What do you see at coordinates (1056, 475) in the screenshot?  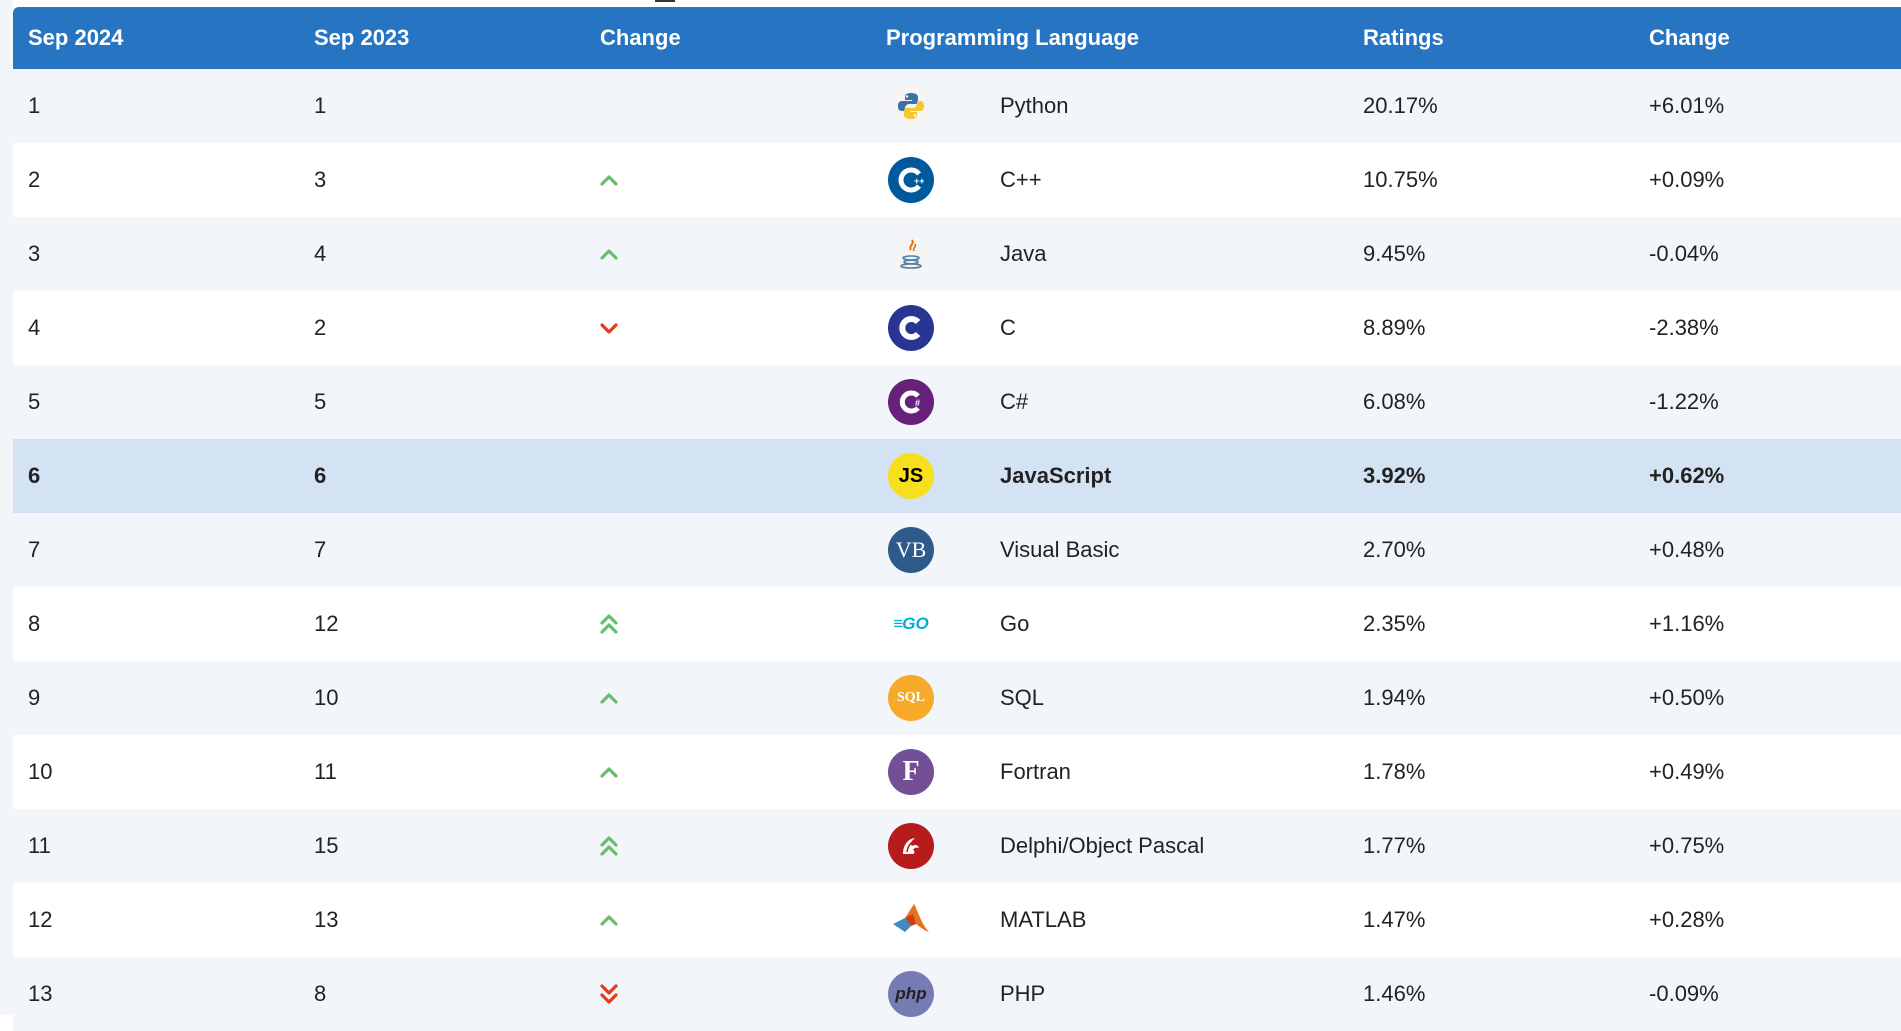 I see `language-name: JavaScript` at bounding box center [1056, 475].